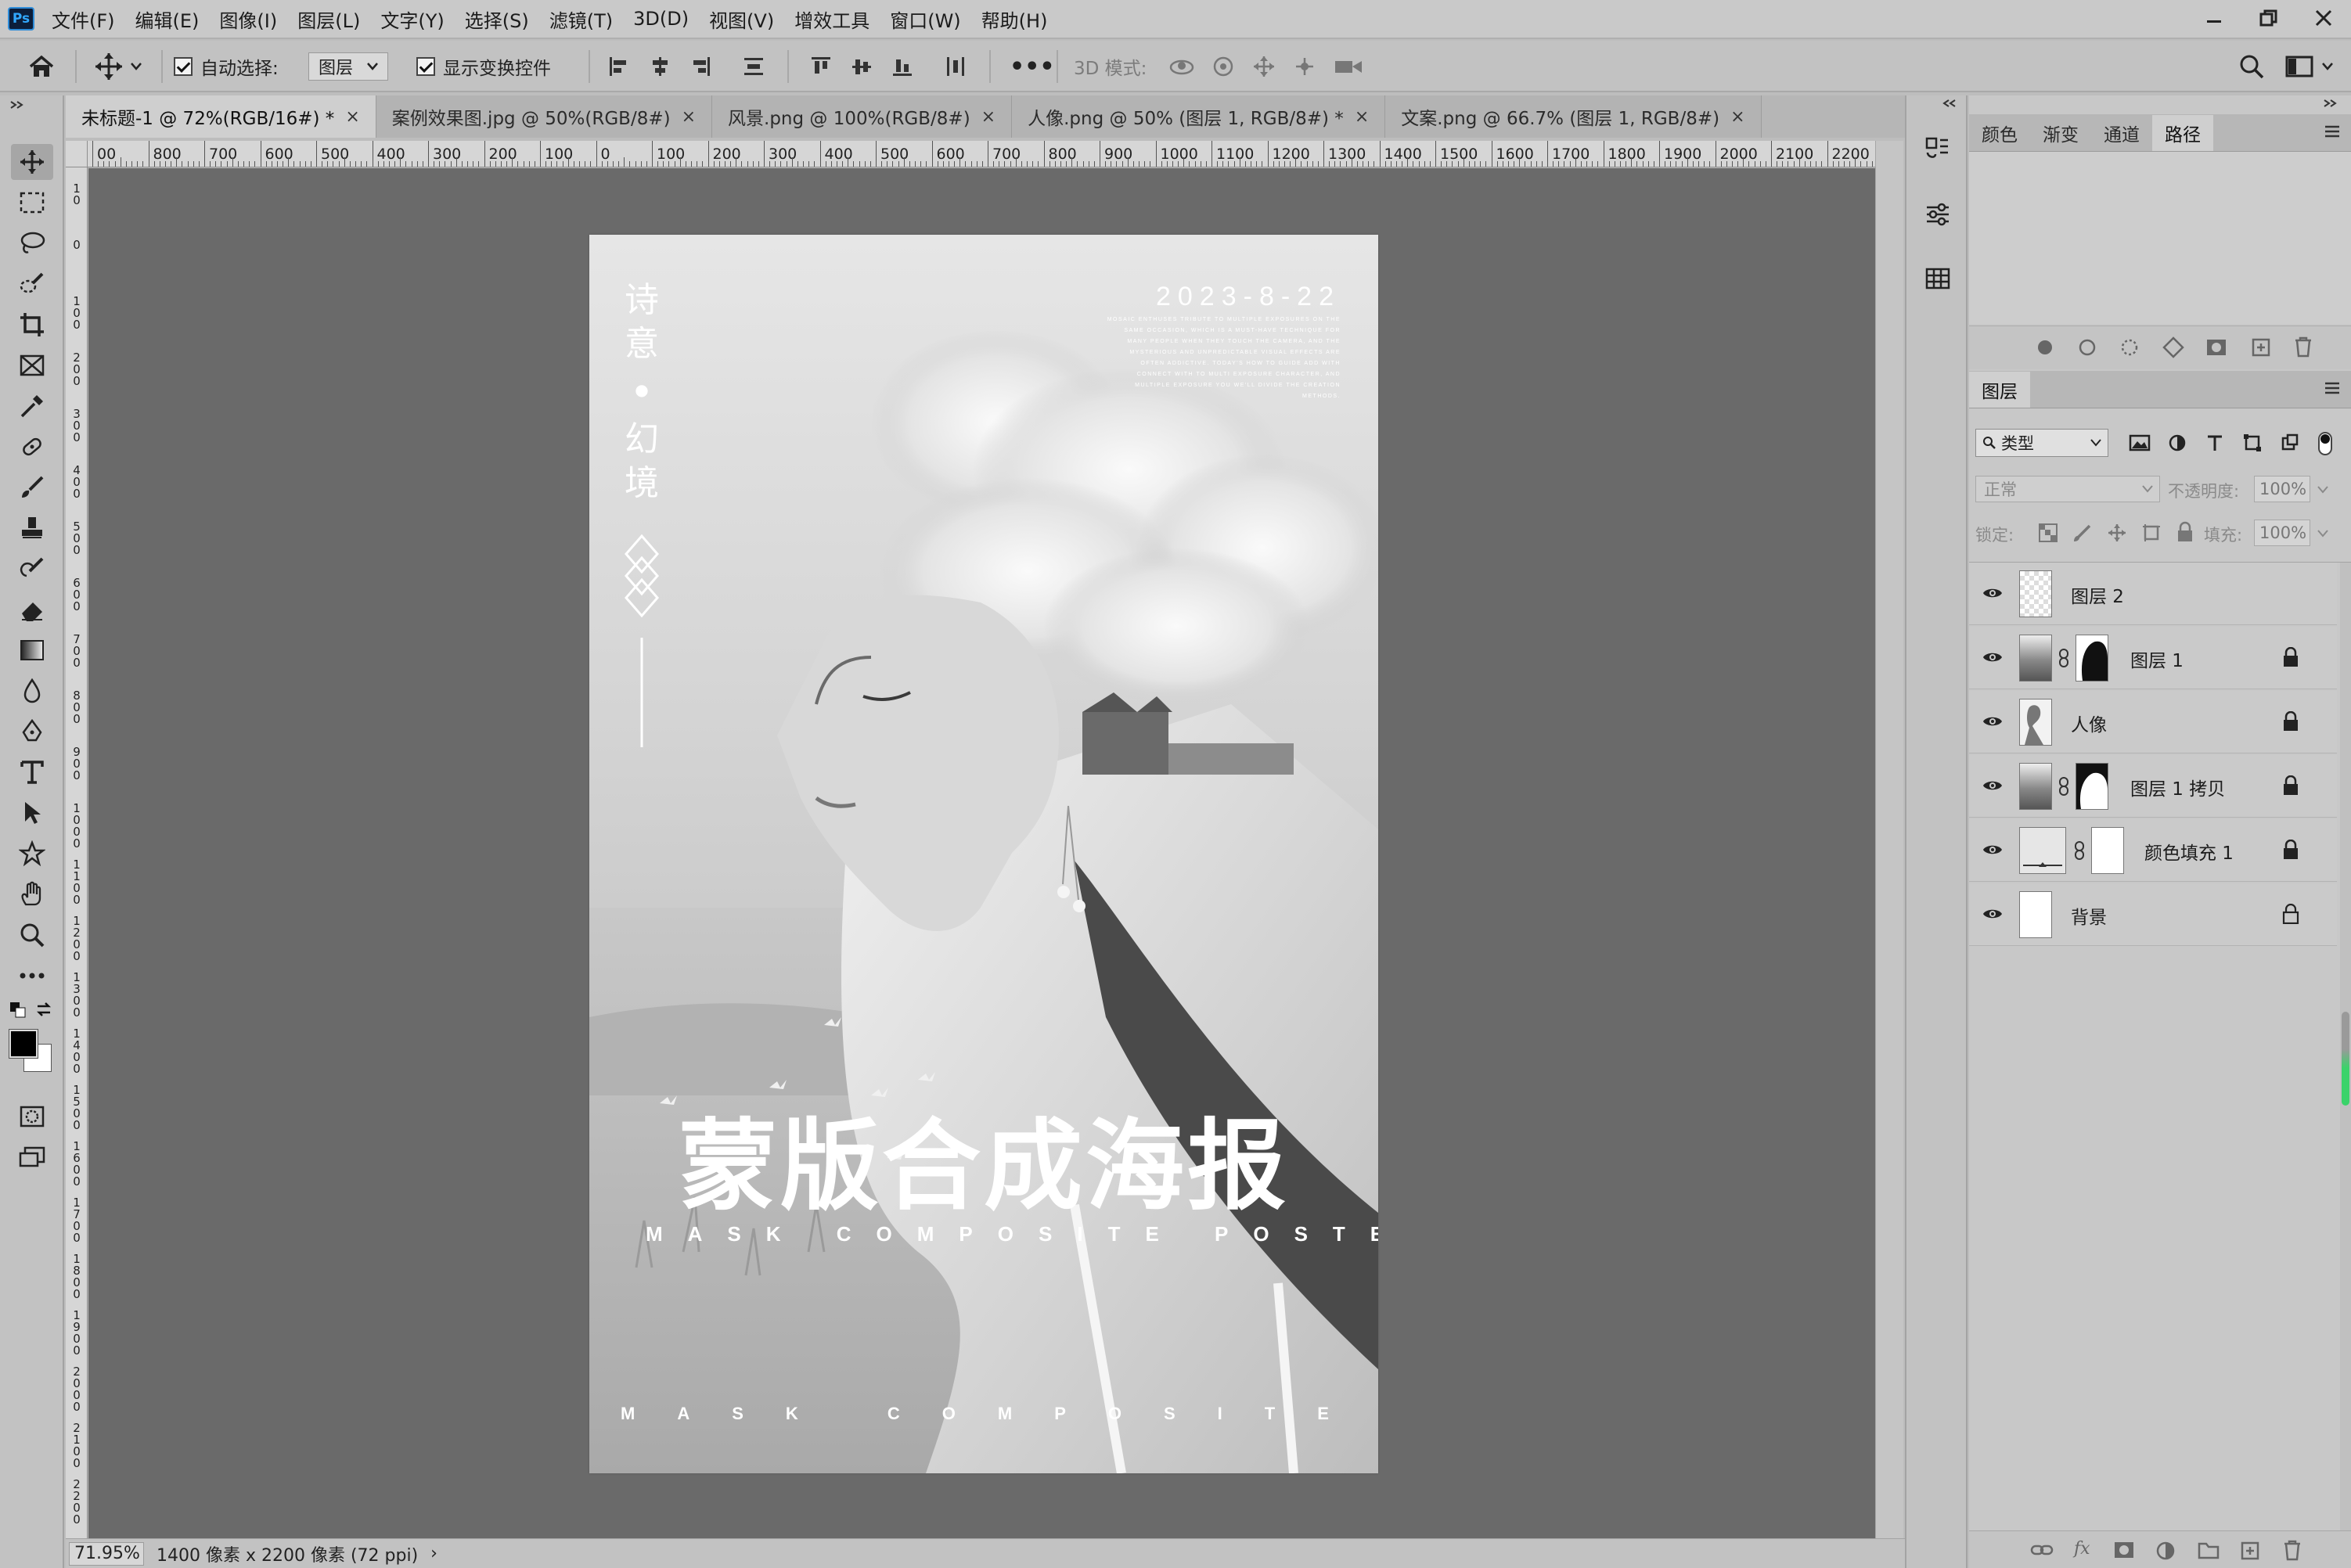 The image size is (2351, 1568). Describe the element at coordinates (41, 66) in the screenshot. I see `home-button` at that location.